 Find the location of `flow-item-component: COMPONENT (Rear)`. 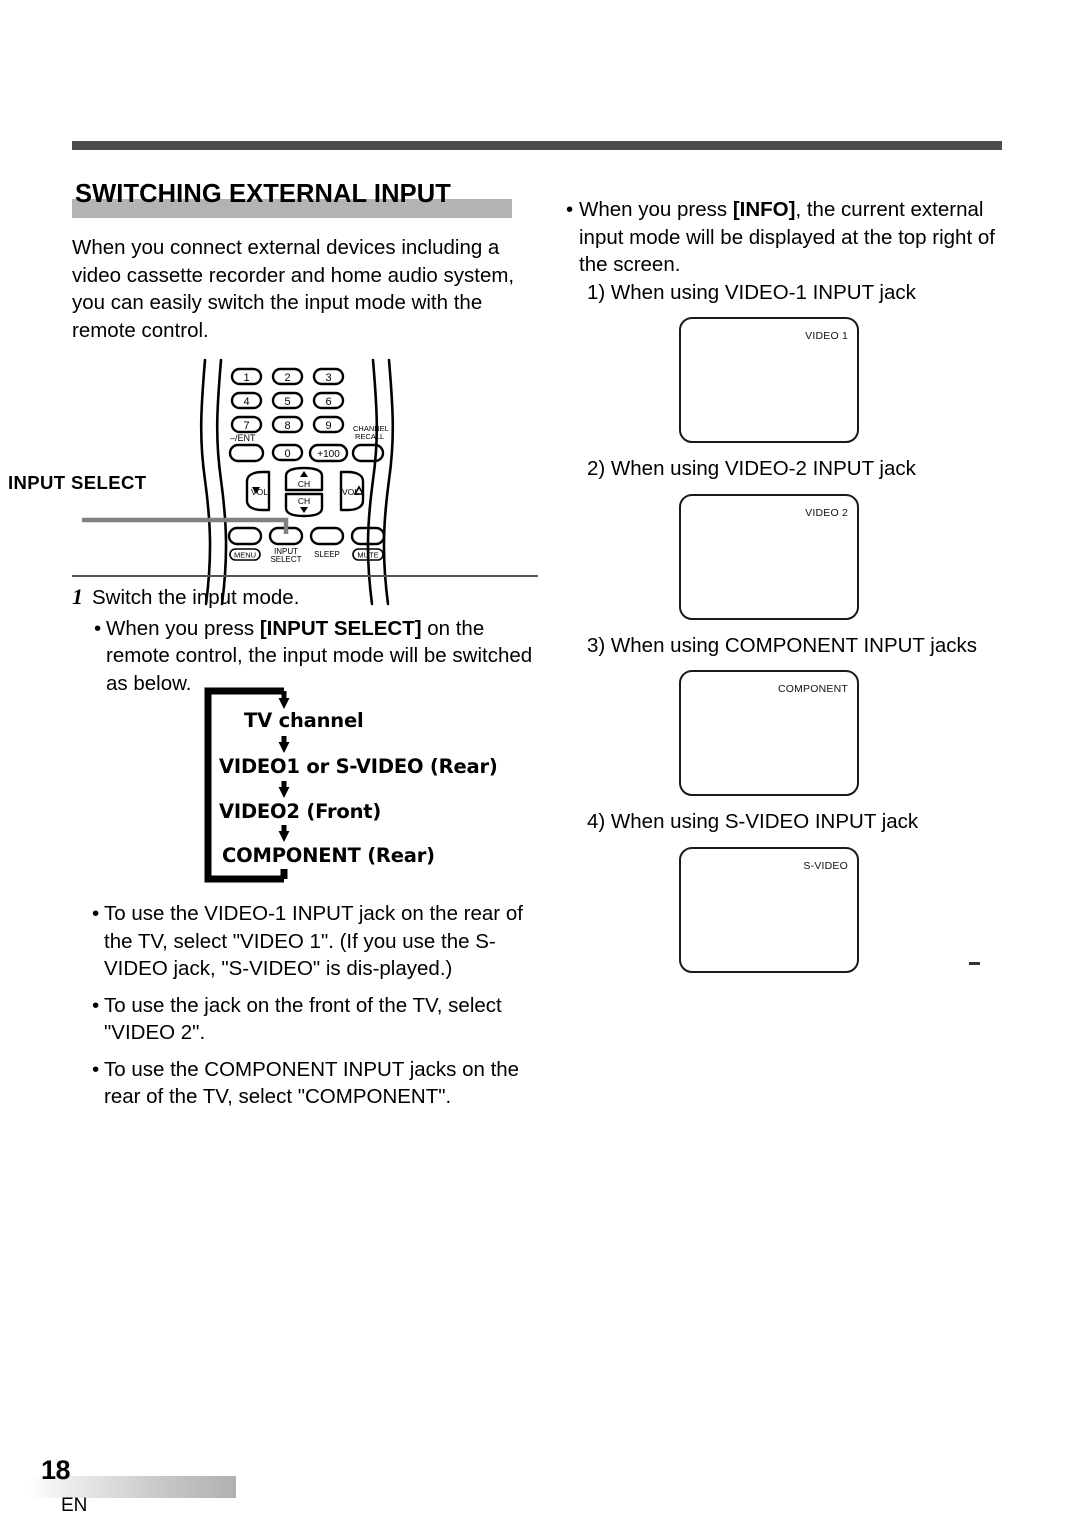

flow-item-component: COMPONENT (Rear) is located at coordinates (328, 855).